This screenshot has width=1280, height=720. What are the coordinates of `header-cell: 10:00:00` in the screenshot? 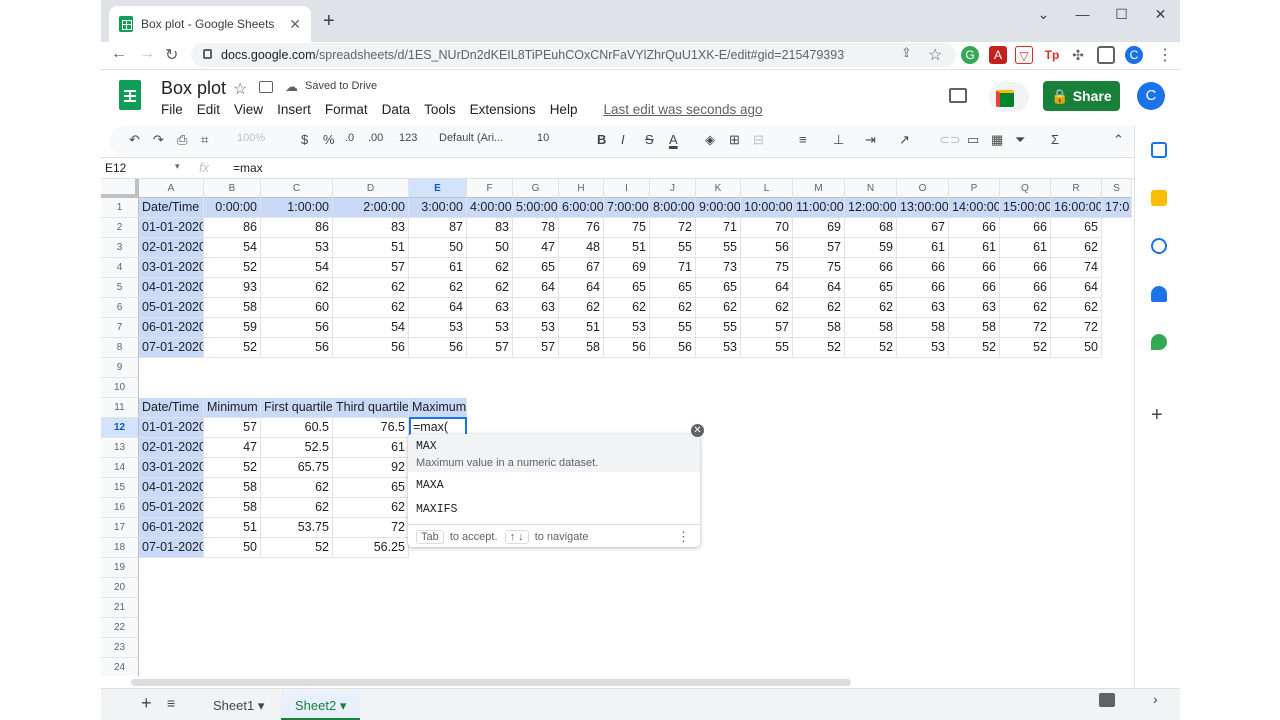 It's located at (767, 208).